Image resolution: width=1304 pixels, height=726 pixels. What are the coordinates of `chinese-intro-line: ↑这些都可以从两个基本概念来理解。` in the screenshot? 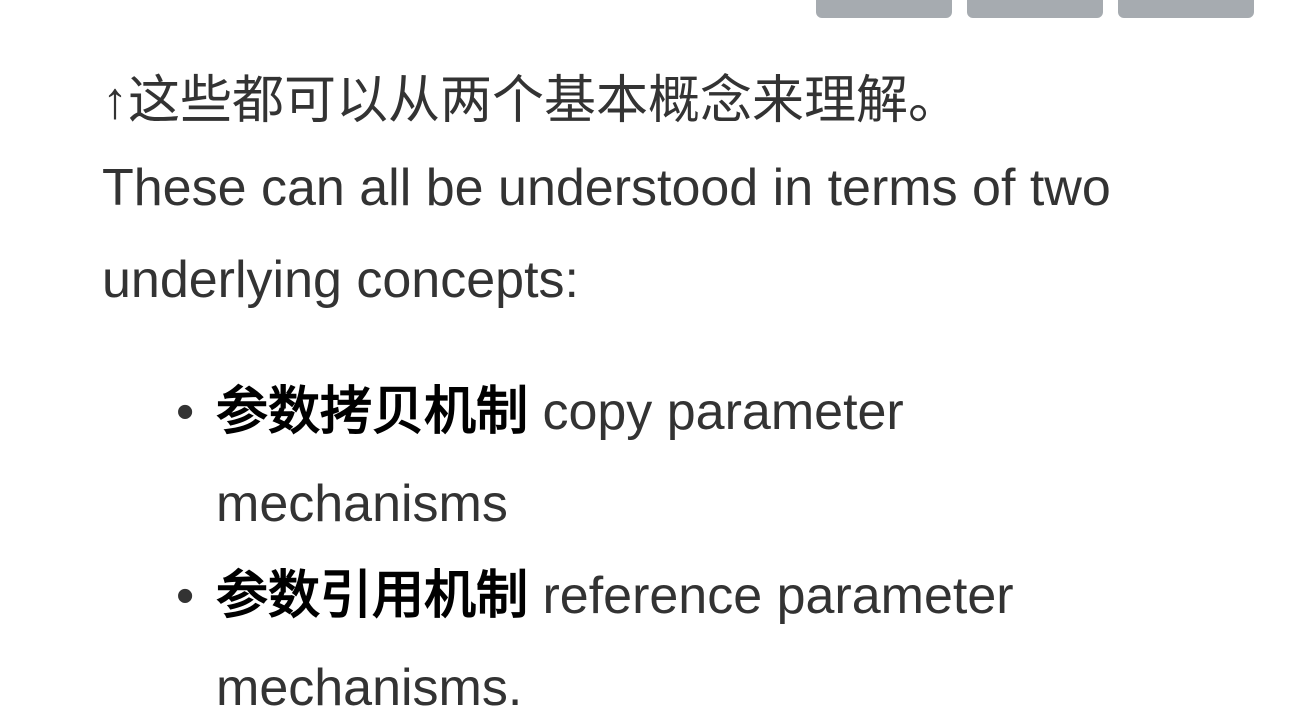 It's located at (531, 101).